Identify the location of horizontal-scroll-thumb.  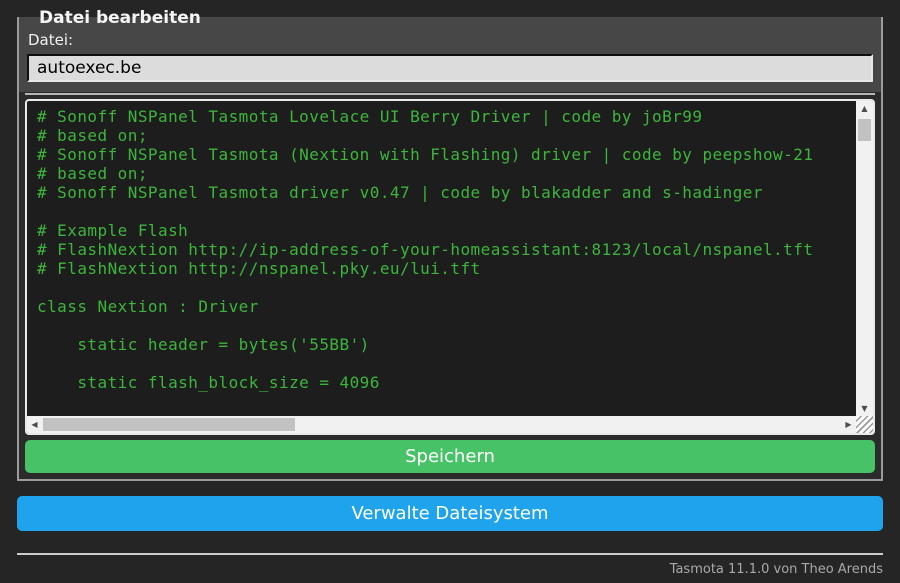
(169, 424).